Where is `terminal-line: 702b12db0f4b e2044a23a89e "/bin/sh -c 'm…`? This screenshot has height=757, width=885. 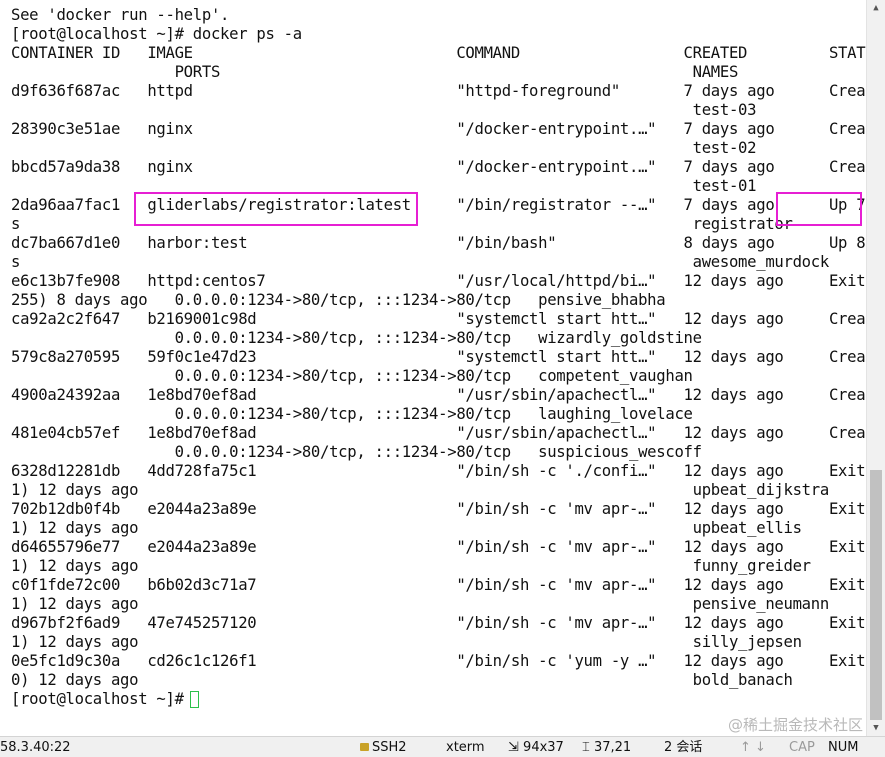 terminal-line: 702b12db0f4b e2044a23a89e "/bin/sh -c 'm… is located at coordinates (438, 509).